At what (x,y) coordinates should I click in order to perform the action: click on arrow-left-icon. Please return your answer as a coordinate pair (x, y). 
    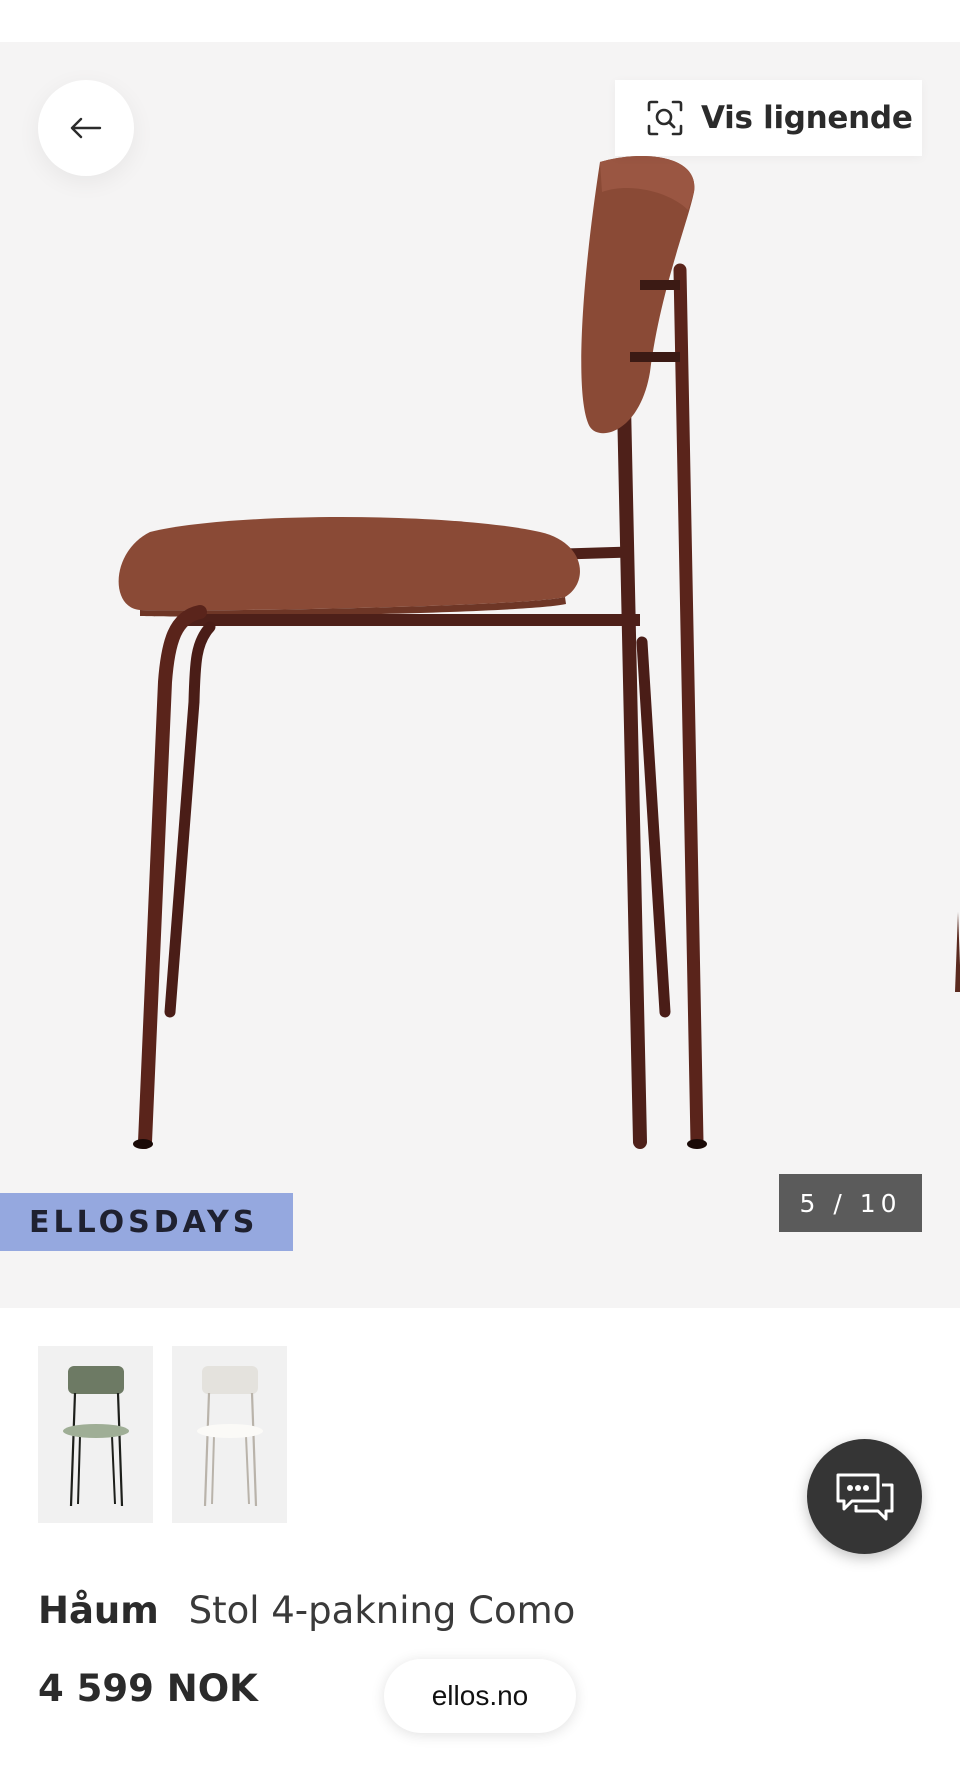
    Looking at the image, I should click on (86, 128).